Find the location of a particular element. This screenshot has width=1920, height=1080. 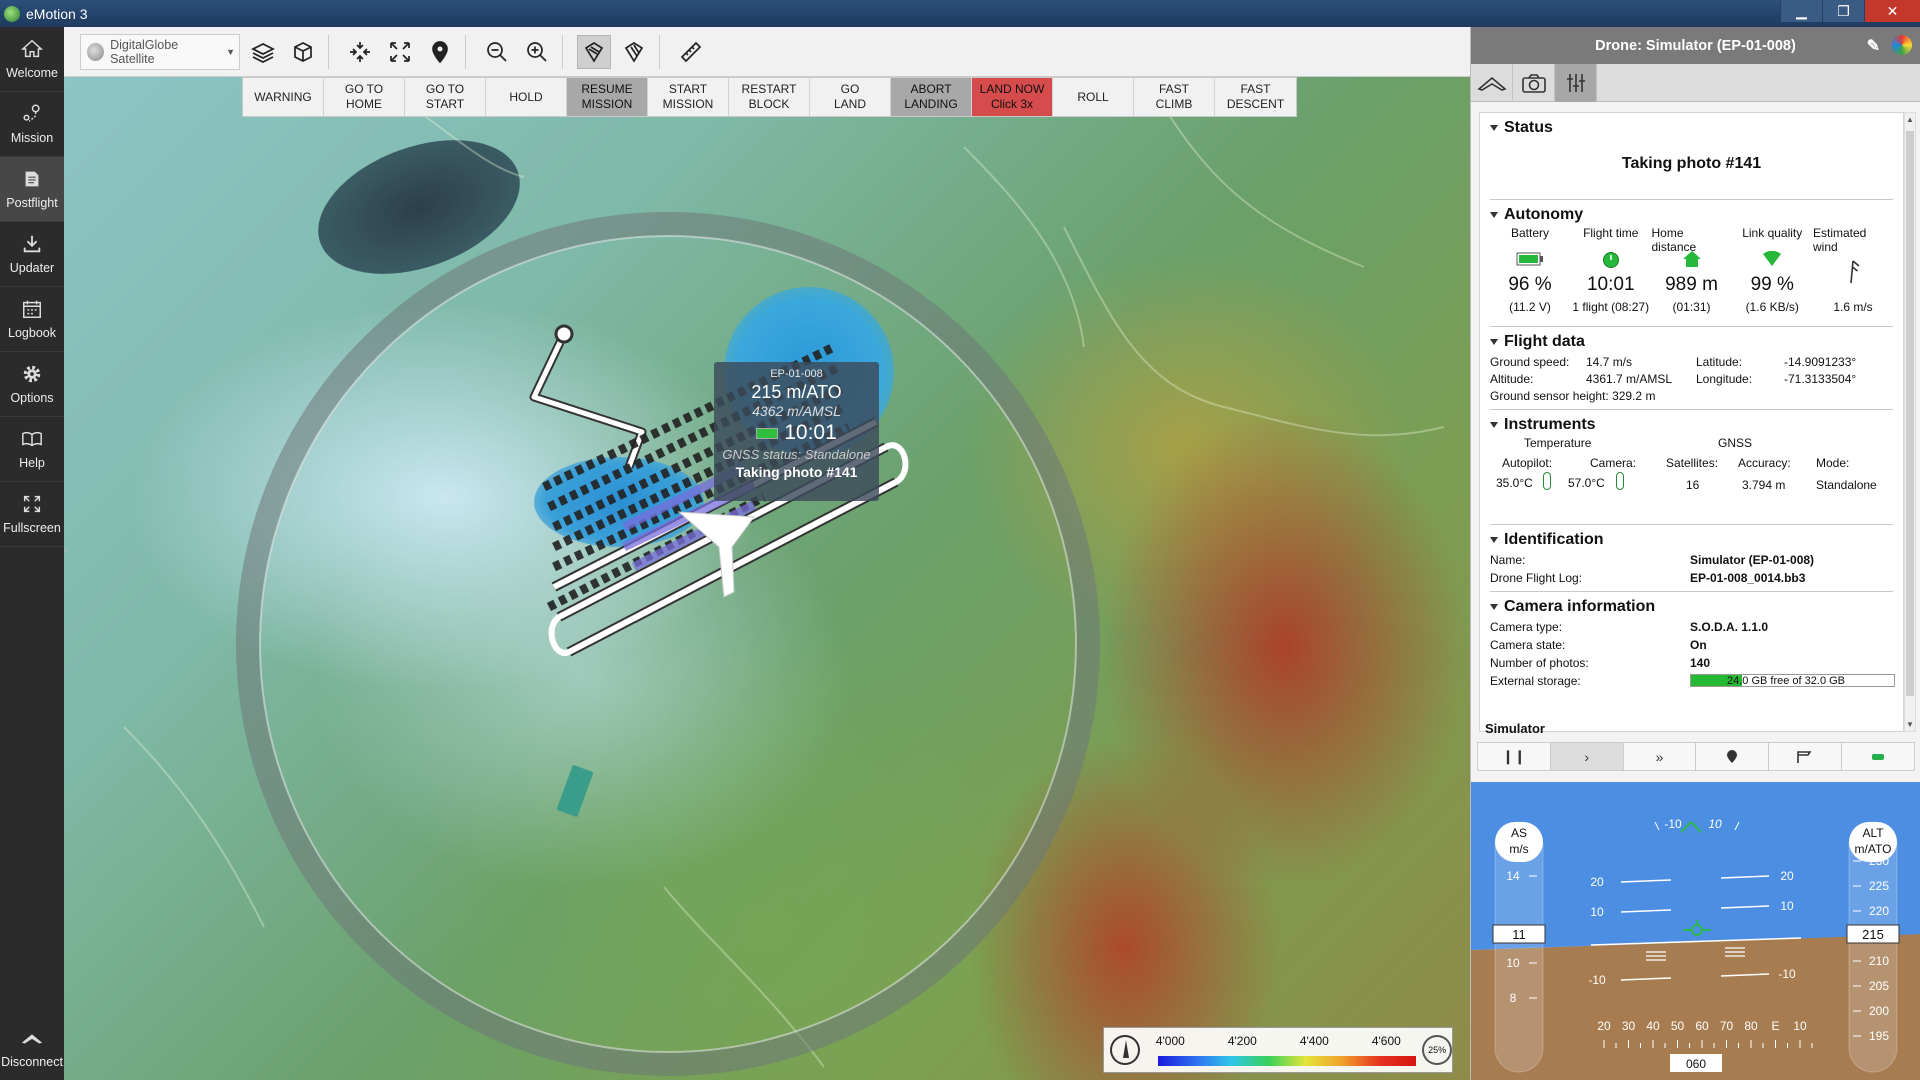

altitude-tick: 205 is located at coordinates (1879, 986).